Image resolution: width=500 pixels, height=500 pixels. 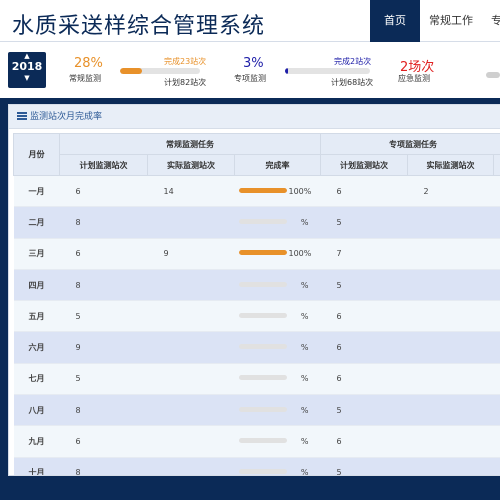 What do you see at coordinates (185, 61) in the screenshot?
I see `stat-regular-done: 完成23站次` at bounding box center [185, 61].